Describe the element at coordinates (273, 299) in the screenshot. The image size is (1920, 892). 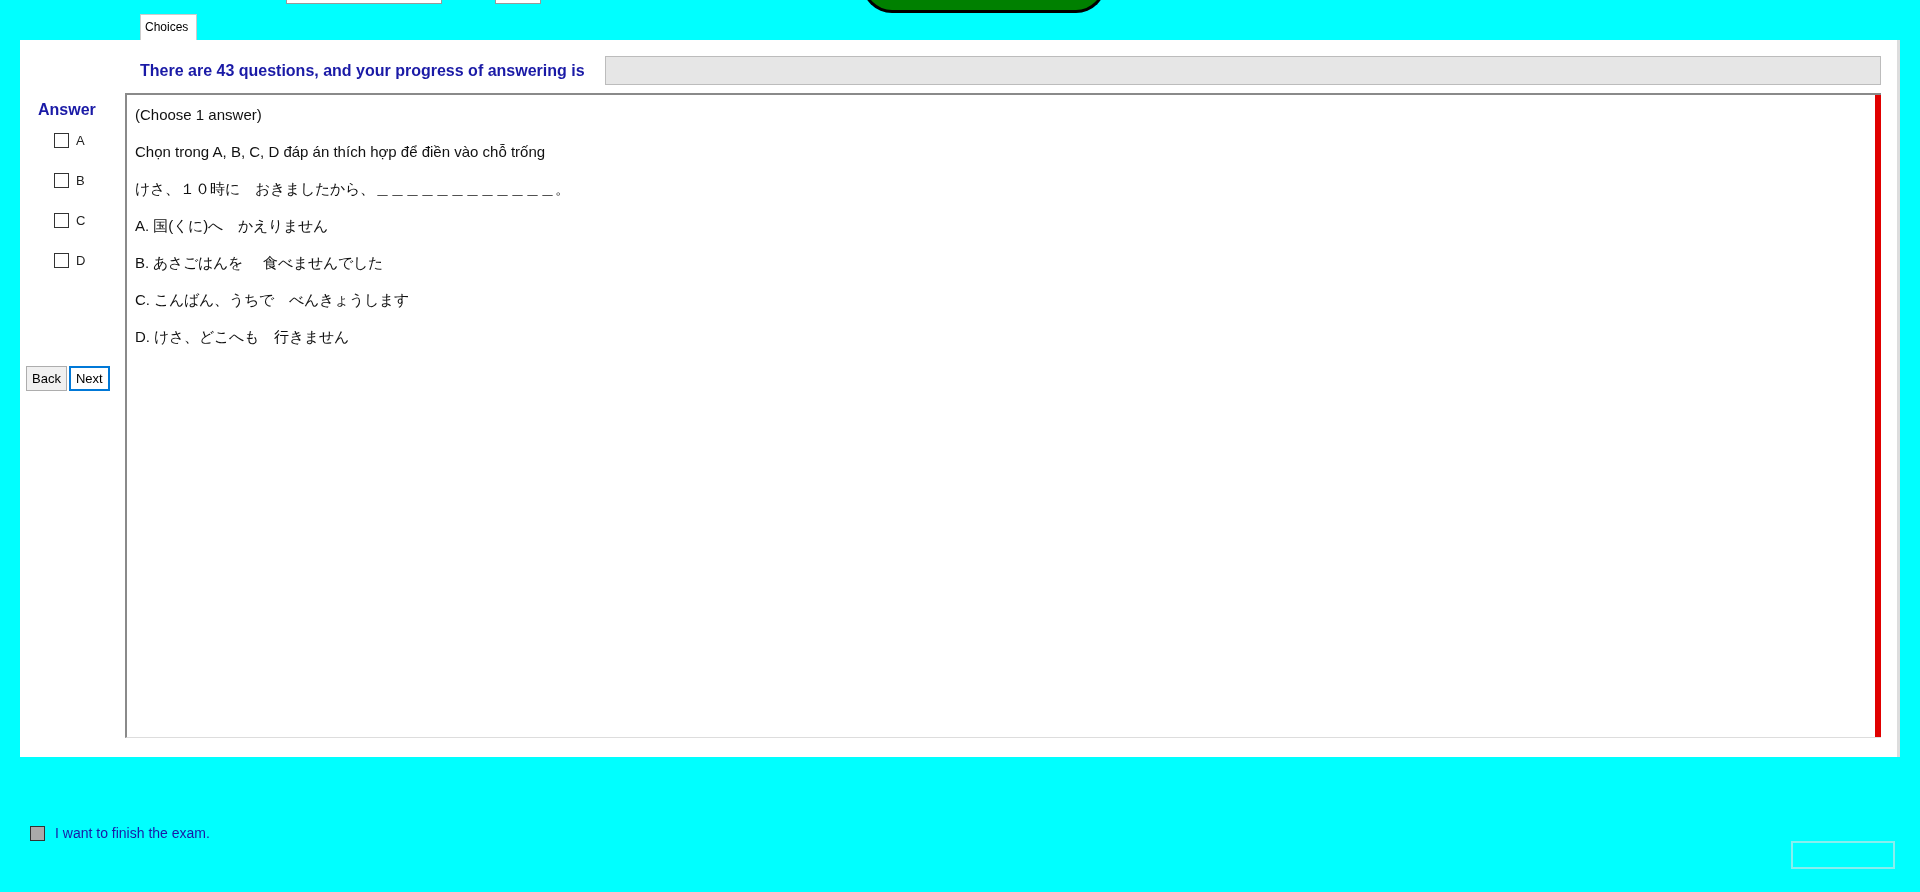
I see `question-text: C. こんばん、うちで べんきょうします` at that location.